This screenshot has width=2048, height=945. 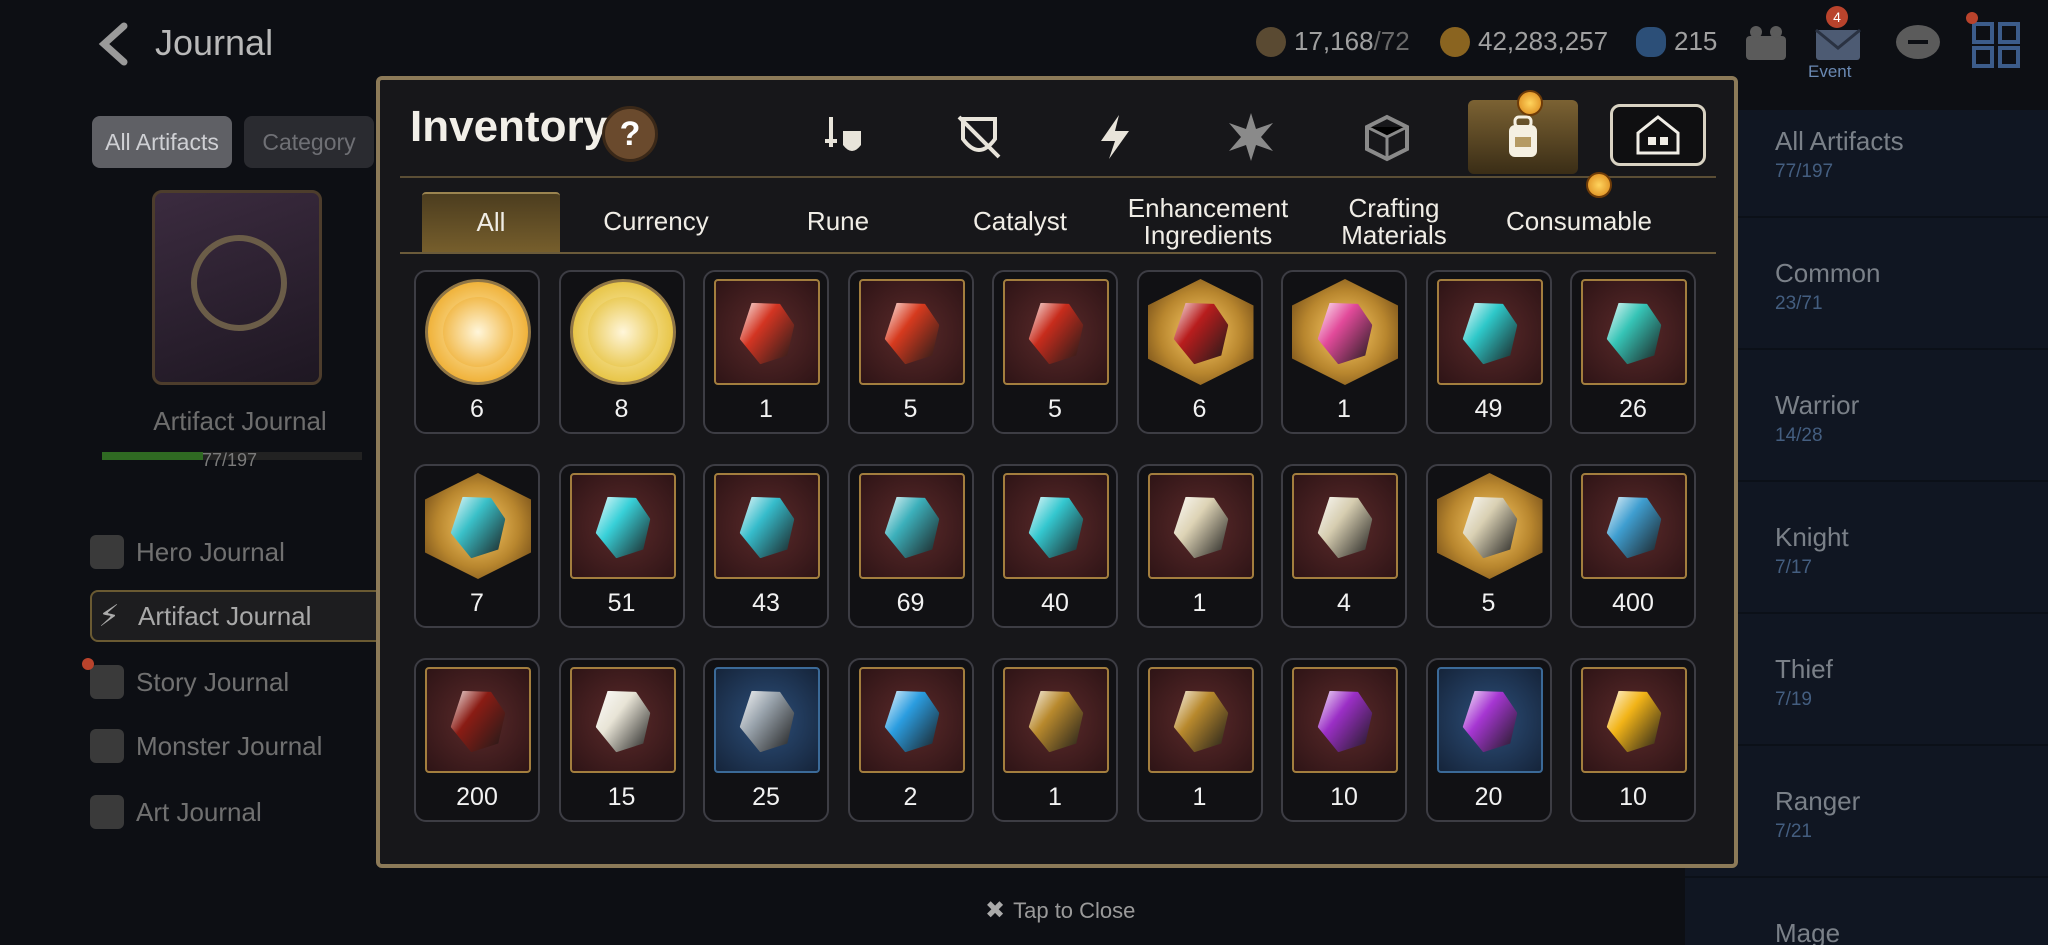 I want to click on inventory-item: 7, so click(x=477, y=546).